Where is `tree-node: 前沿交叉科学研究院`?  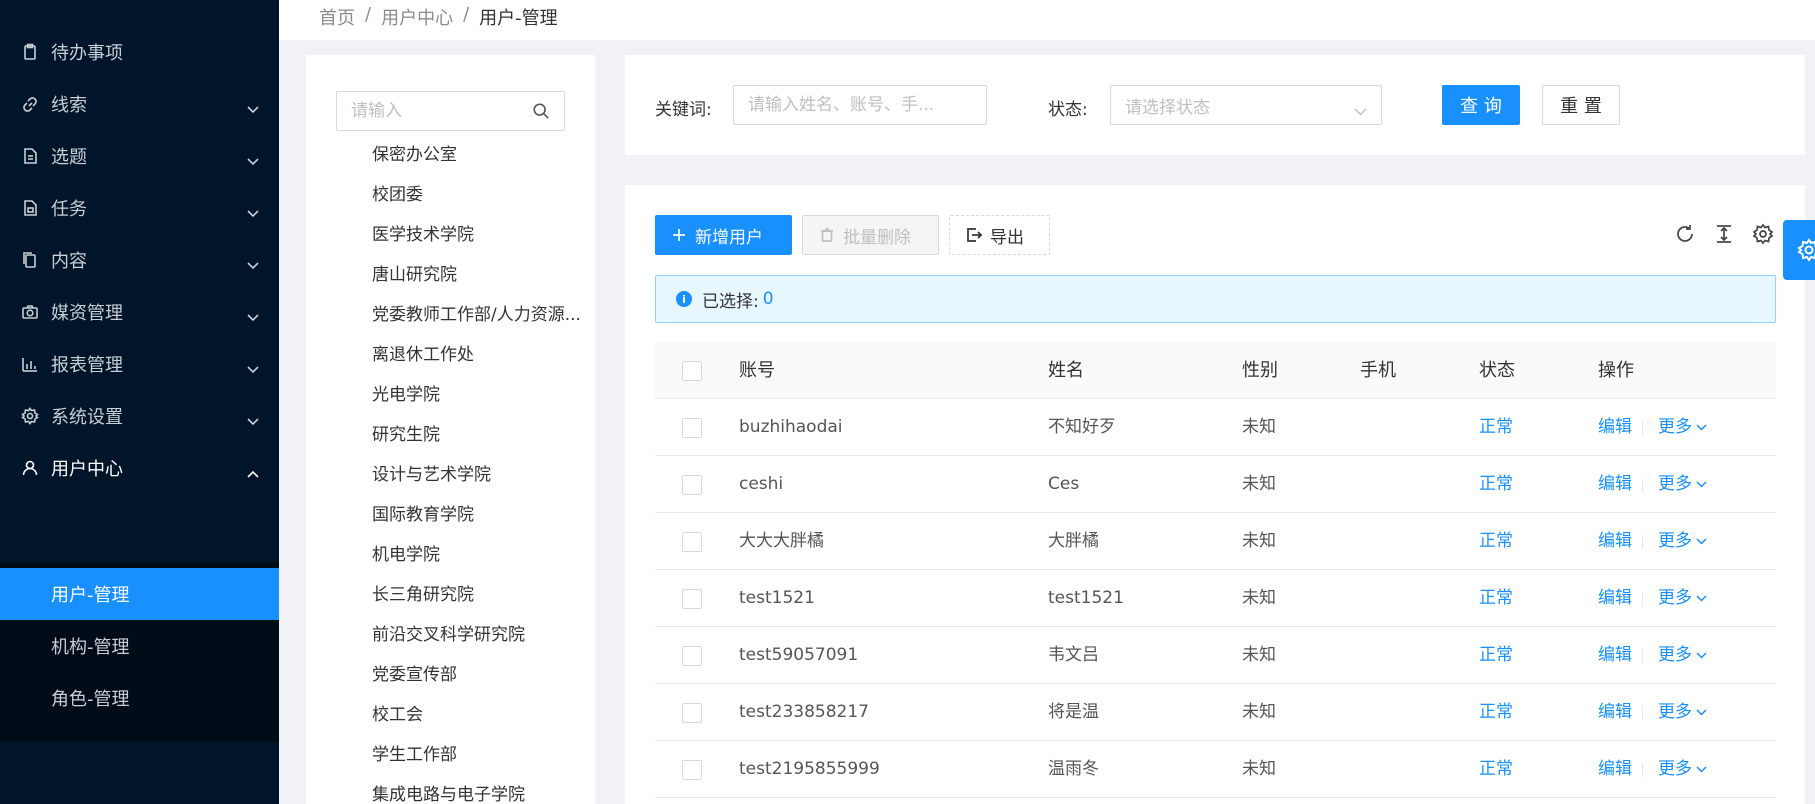
tree-node: 前沿交叉科学研究院 is located at coordinates (482, 635).